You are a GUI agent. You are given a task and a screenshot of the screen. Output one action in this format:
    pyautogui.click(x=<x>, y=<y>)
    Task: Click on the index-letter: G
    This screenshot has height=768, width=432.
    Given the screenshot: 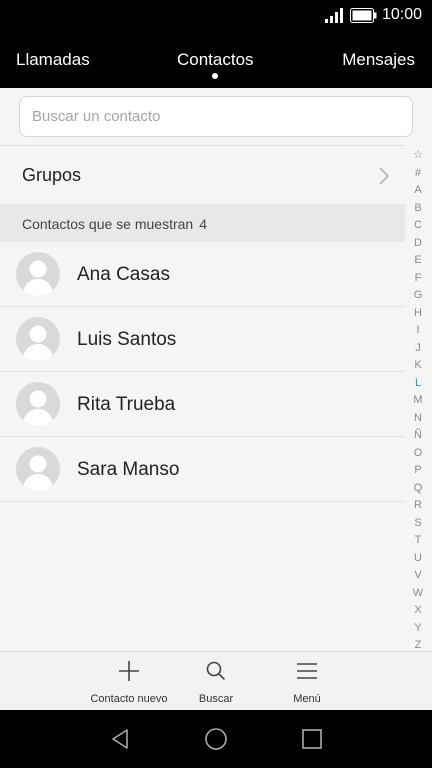 What is the action you would take?
    pyautogui.click(x=418, y=295)
    